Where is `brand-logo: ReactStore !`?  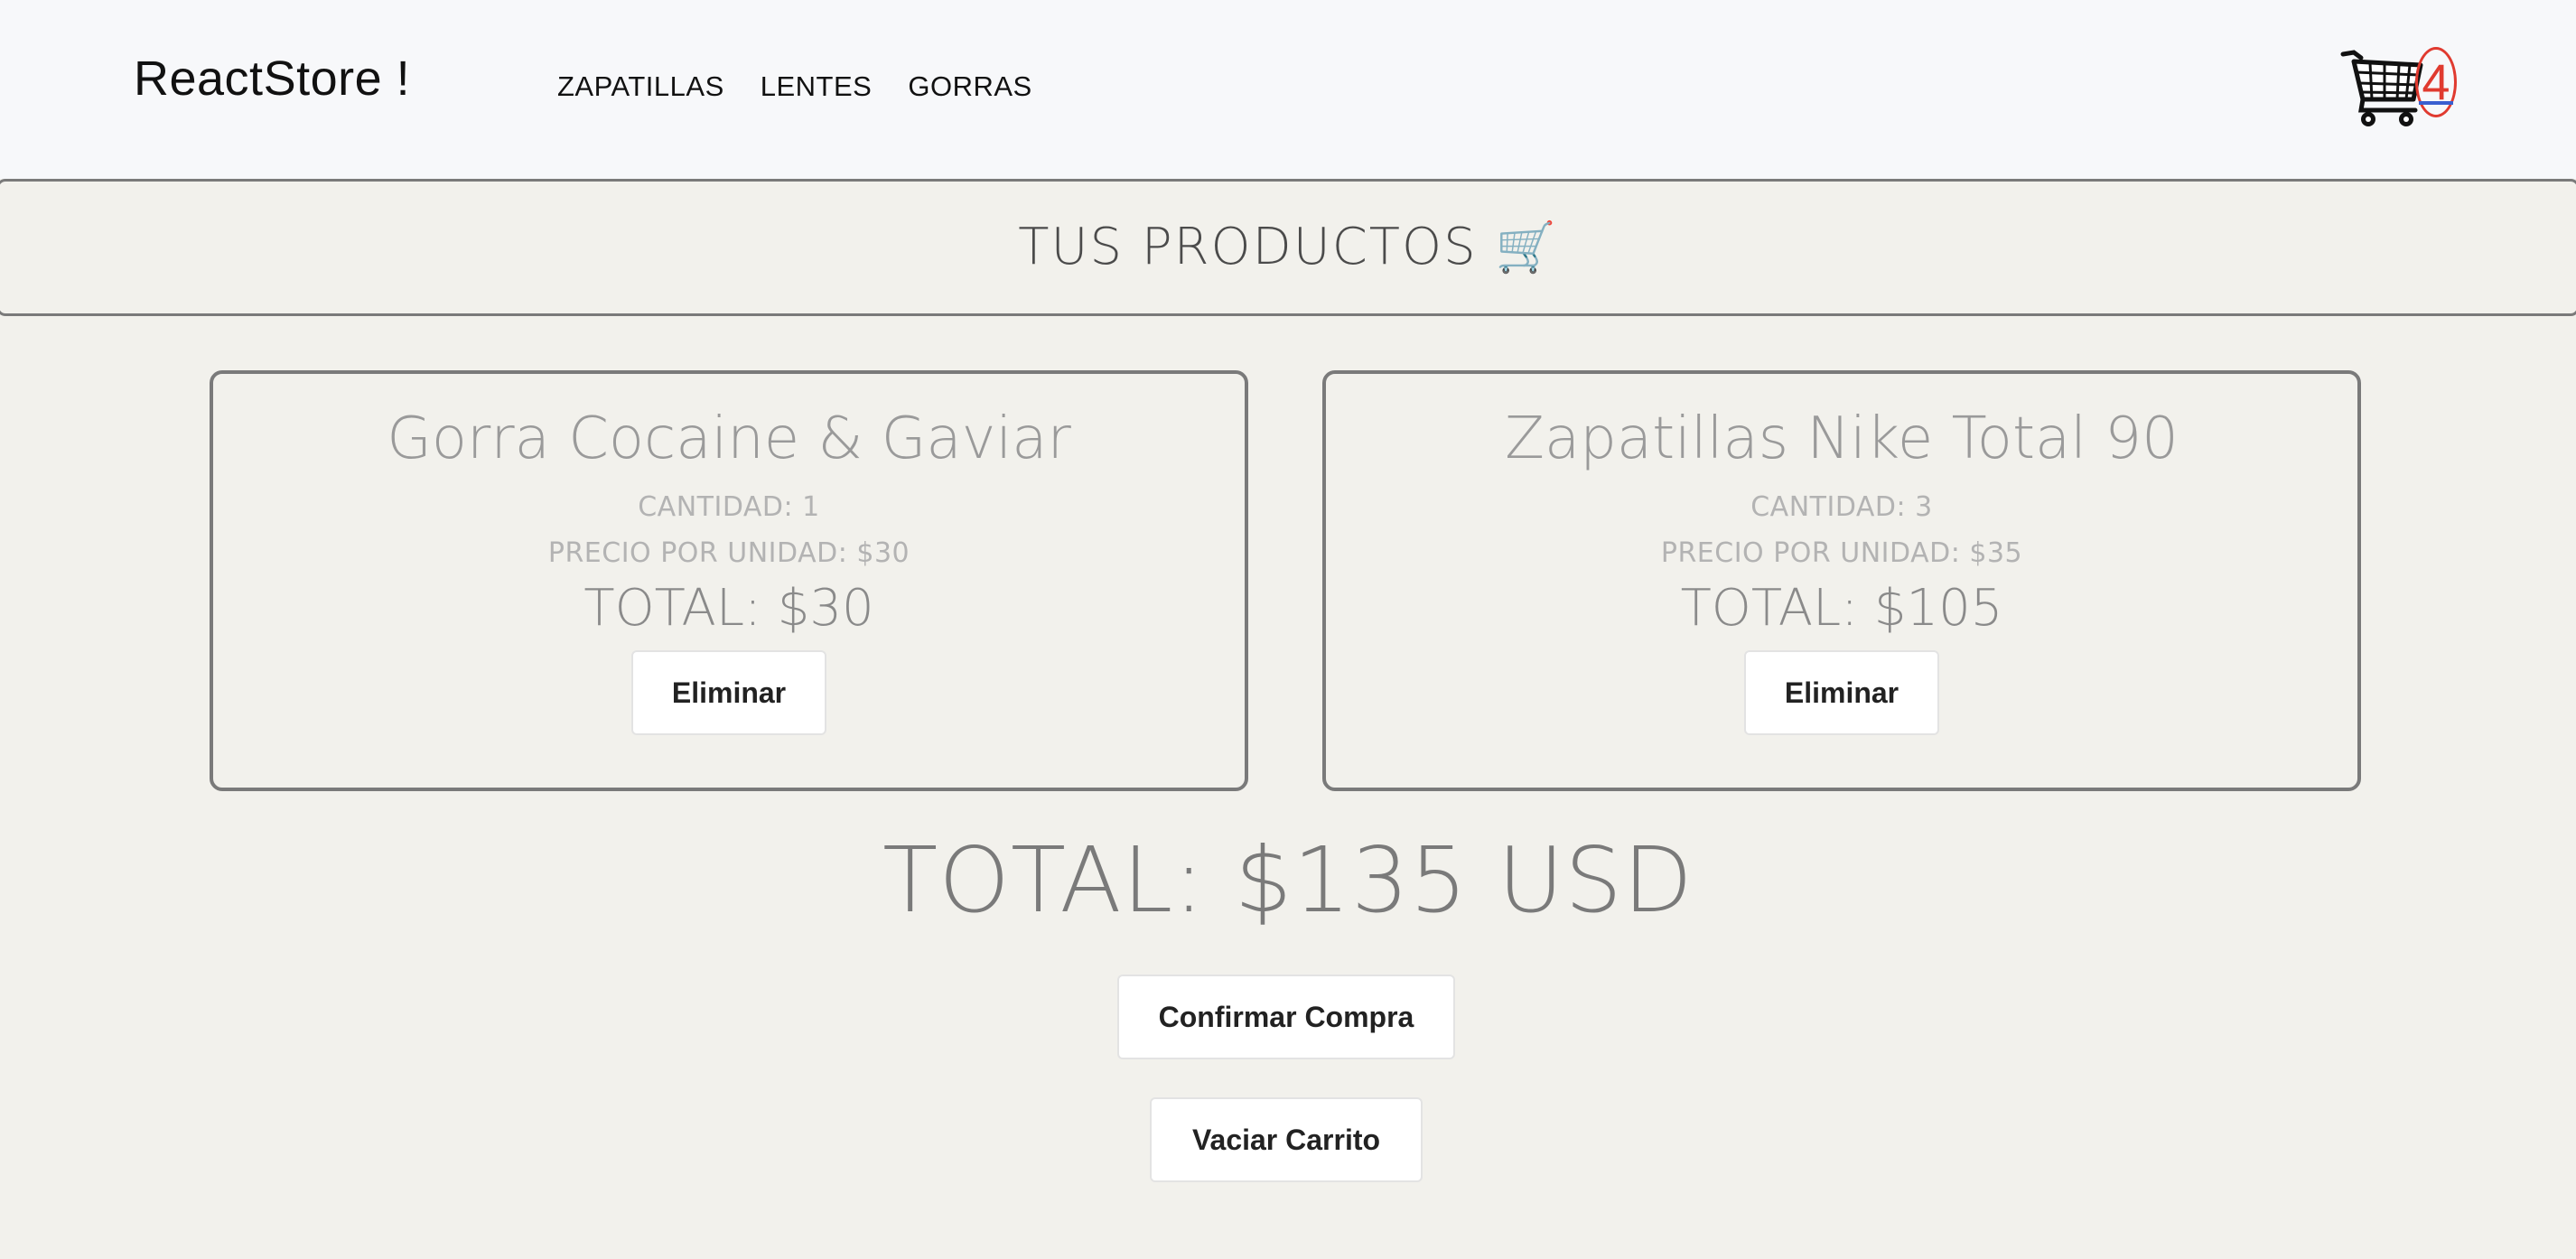
brand-logo: ReactStore ! is located at coordinates (272, 79).